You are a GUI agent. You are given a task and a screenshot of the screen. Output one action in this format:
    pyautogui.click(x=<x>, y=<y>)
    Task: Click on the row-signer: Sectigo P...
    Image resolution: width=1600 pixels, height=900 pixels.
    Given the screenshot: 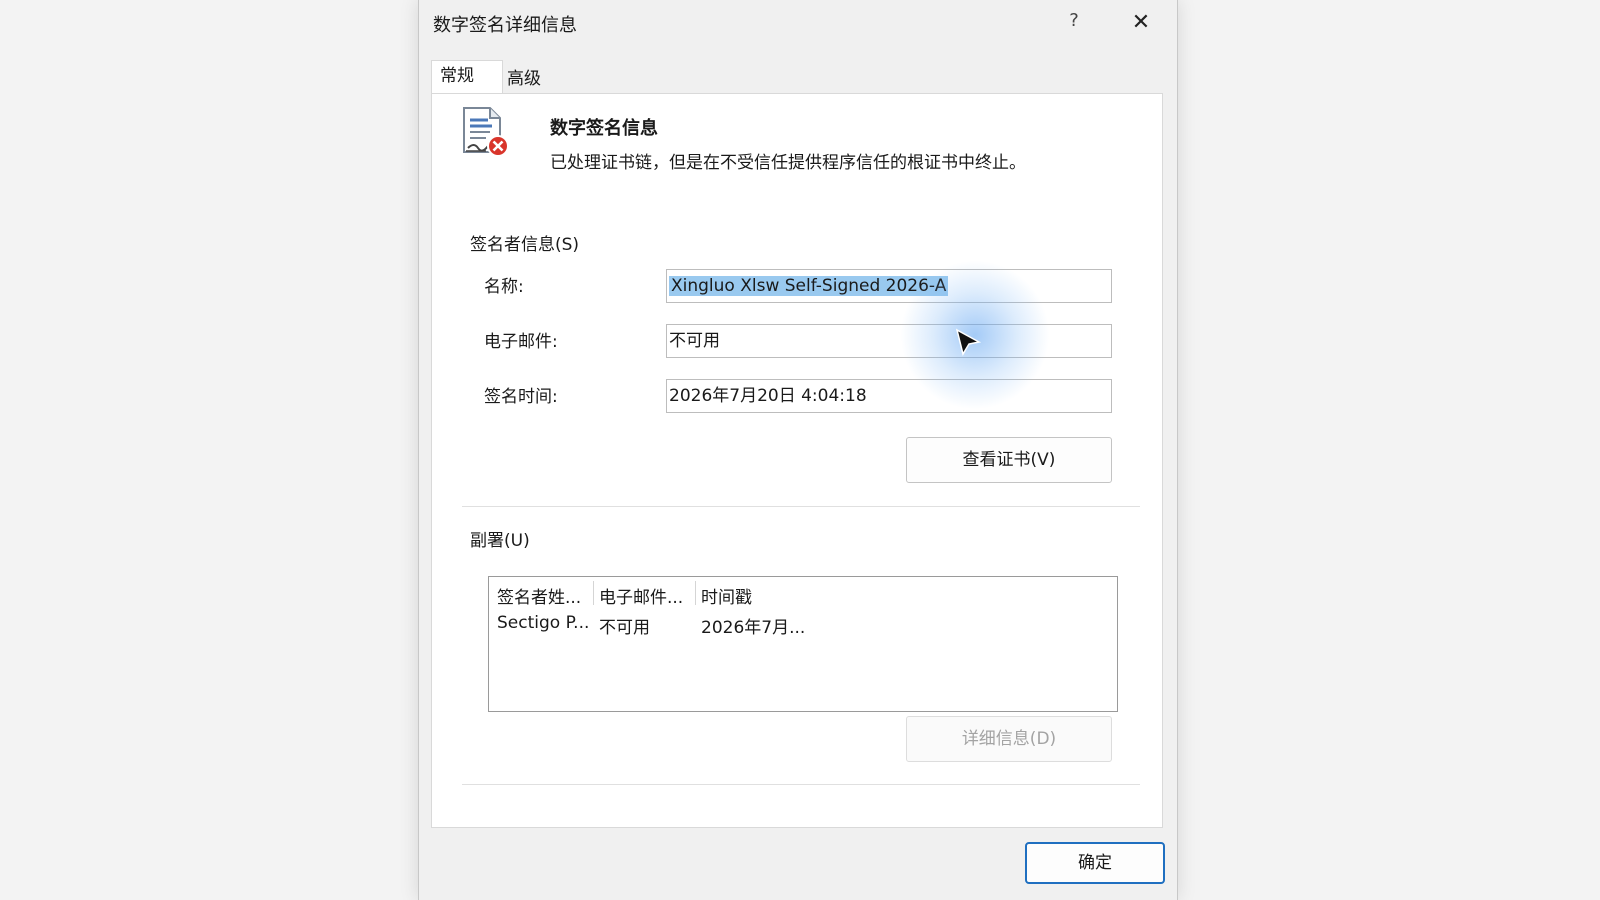 What is the action you would take?
    pyautogui.click(x=543, y=623)
    